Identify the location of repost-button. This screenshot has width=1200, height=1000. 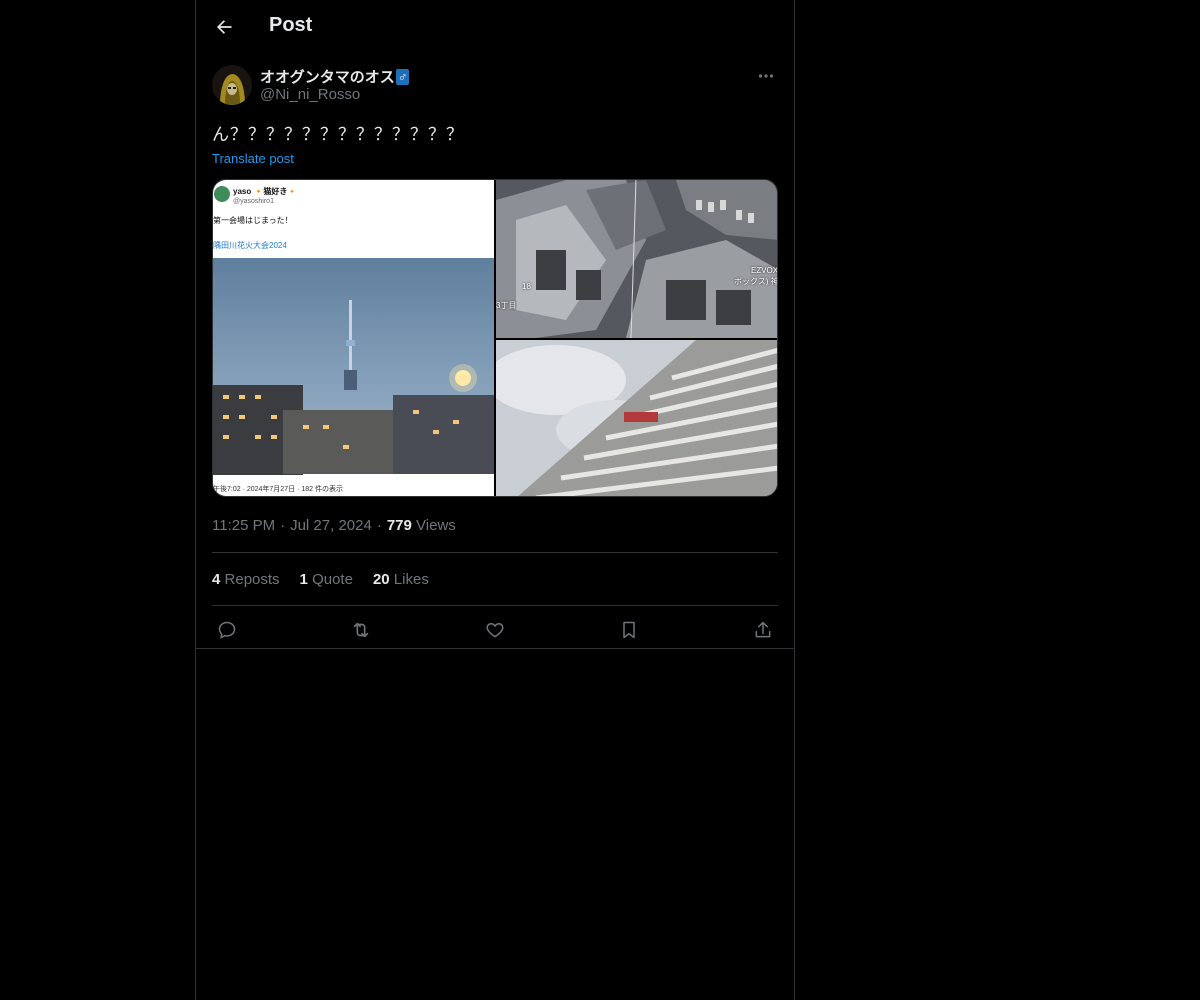
(361, 630).